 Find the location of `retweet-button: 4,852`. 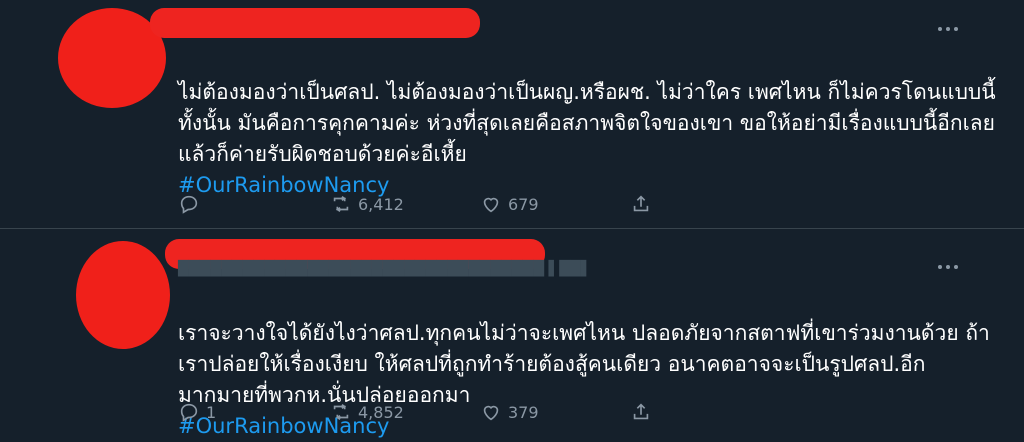

retweet-button: 4,852 is located at coordinates (405, 412).